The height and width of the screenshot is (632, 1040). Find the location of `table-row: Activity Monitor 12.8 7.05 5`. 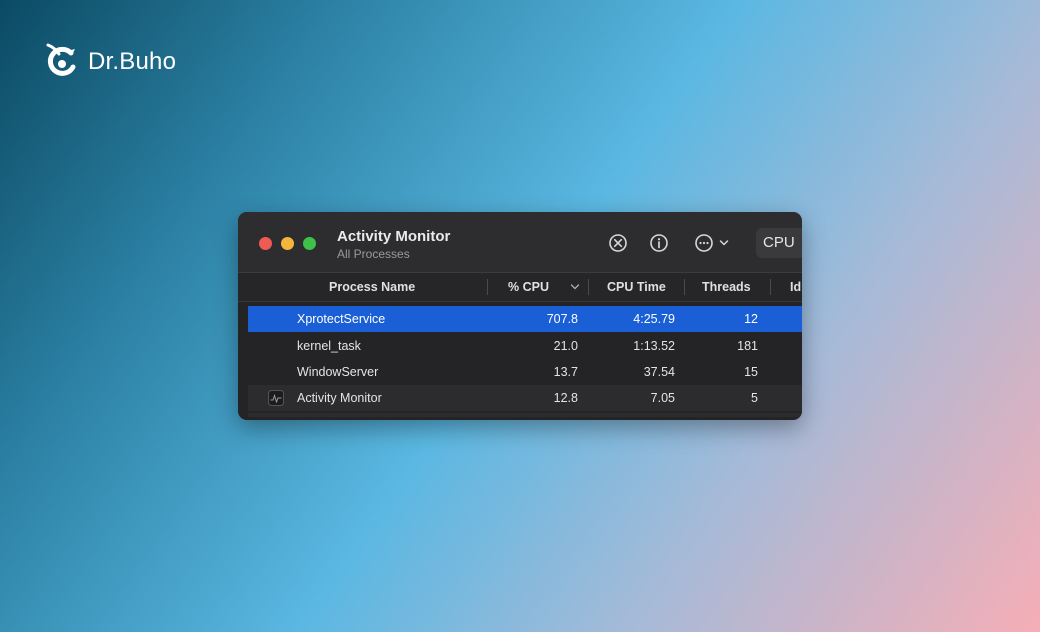

table-row: Activity Monitor 12.8 7.05 5 is located at coordinates (525, 398).